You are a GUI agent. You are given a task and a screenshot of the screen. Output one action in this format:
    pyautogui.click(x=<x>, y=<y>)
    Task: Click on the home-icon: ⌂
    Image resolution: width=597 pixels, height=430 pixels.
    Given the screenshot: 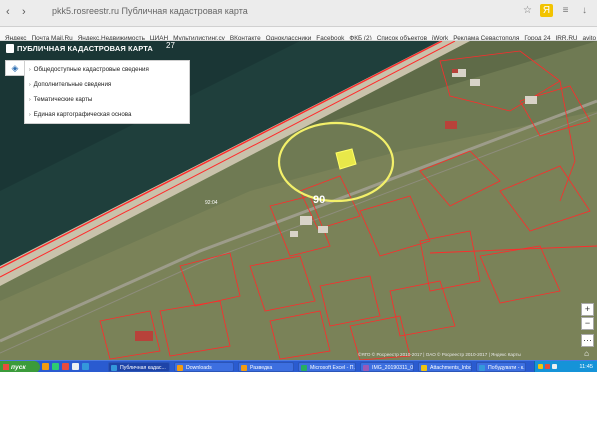 What is the action you would take?
    pyautogui.click(x=586, y=353)
    